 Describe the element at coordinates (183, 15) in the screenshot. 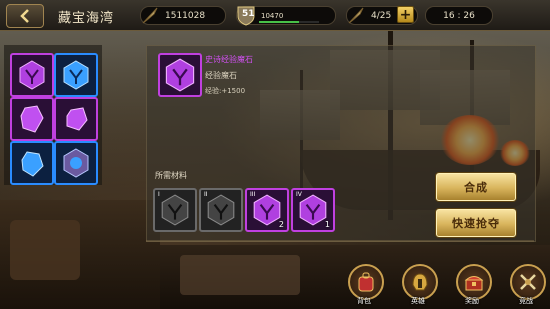

I see `gold-display: 1511028` at that location.